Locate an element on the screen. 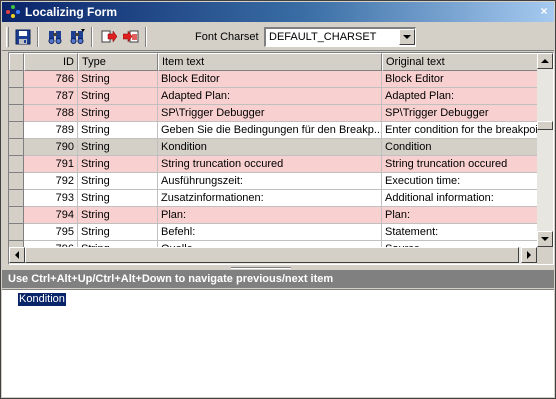  grid-header: ID Type Item text Original text is located at coordinates (273, 62).